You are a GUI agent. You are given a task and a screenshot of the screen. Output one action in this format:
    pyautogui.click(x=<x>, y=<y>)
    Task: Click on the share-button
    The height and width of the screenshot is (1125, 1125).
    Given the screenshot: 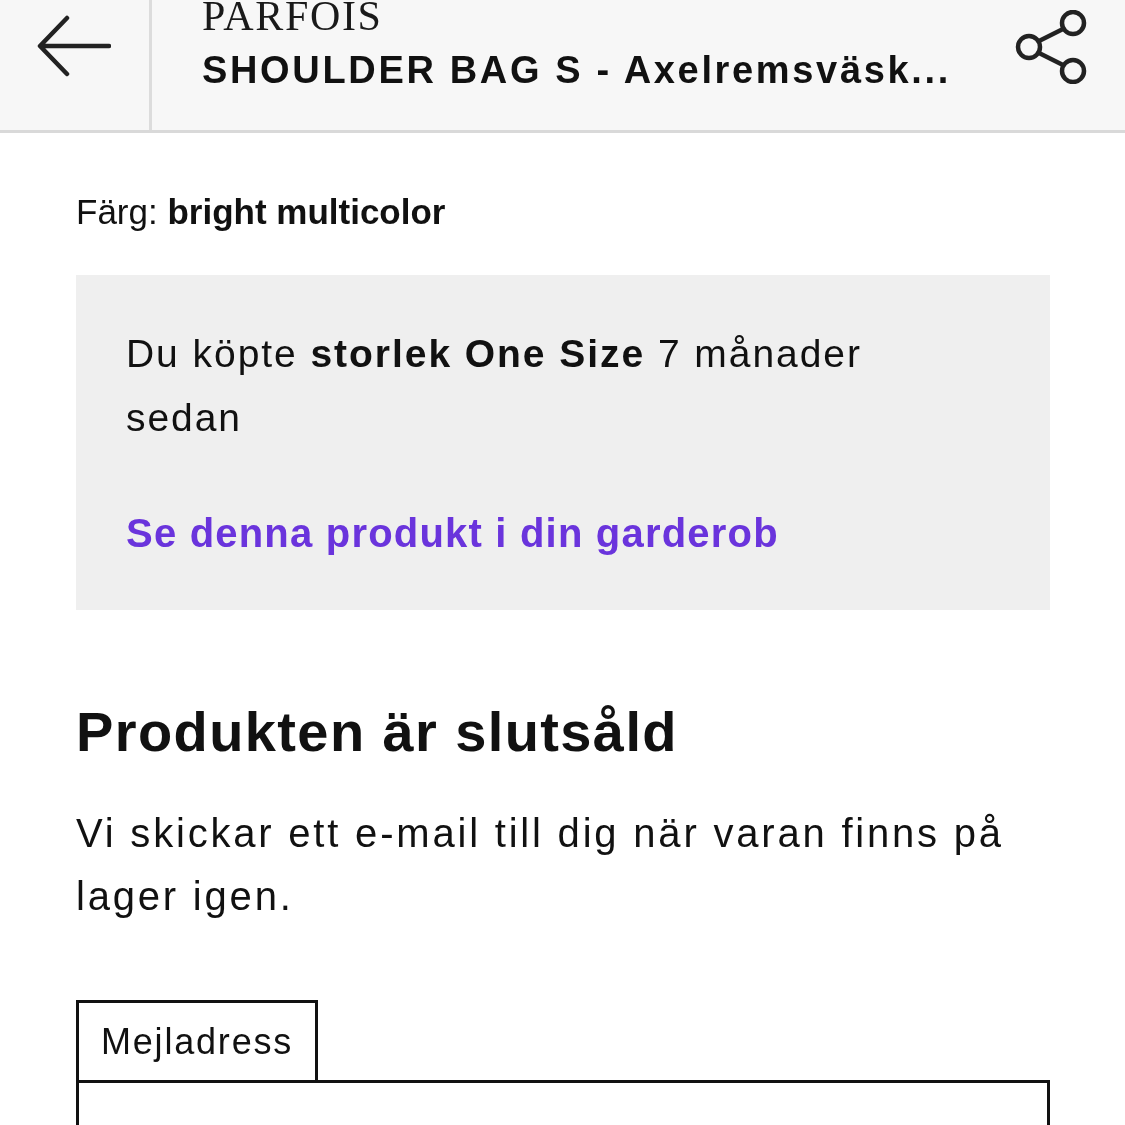 What is the action you would take?
    pyautogui.click(x=1051, y=47)
    